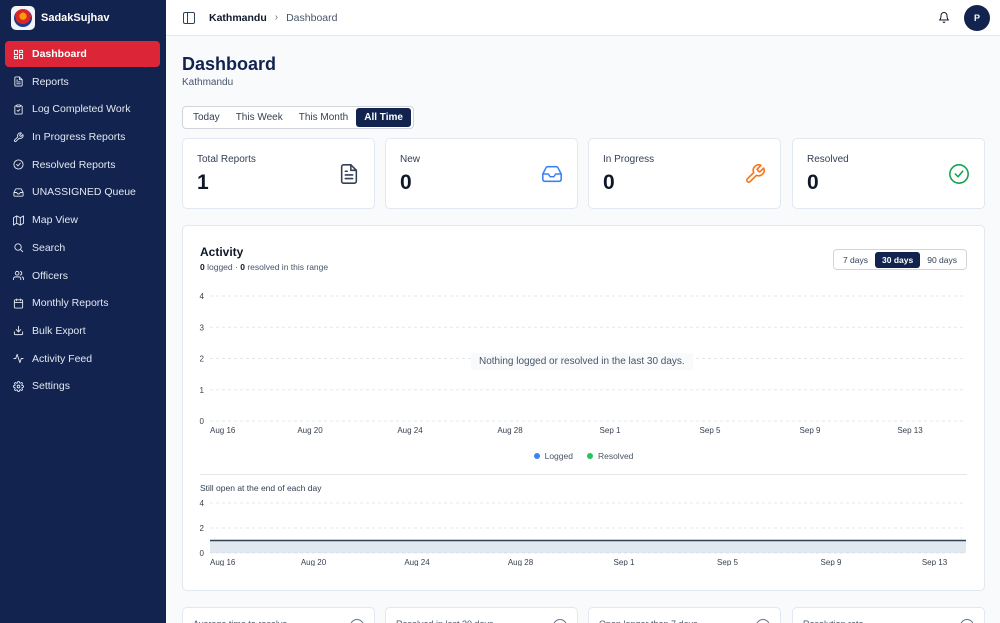 This screenshot has width=1000, height=623. What do you see at coordinates (828, 159) in the screenshot?
I see `stat-label: Resolved` at bounding box center [828, 159].